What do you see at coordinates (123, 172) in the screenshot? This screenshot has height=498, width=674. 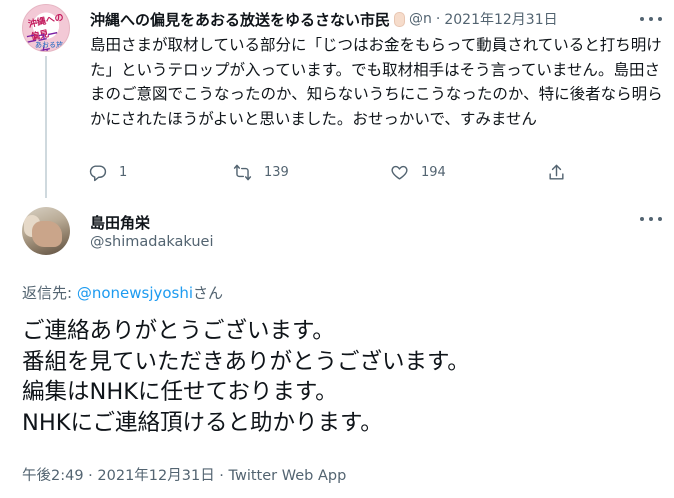 I see `reply-count: 1` at bounding box center [123, 172].